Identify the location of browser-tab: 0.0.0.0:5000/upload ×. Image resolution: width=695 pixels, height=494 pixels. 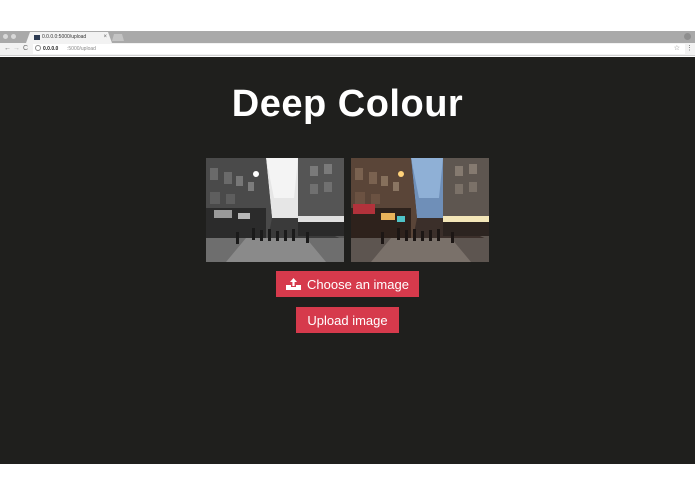
(69, 37).